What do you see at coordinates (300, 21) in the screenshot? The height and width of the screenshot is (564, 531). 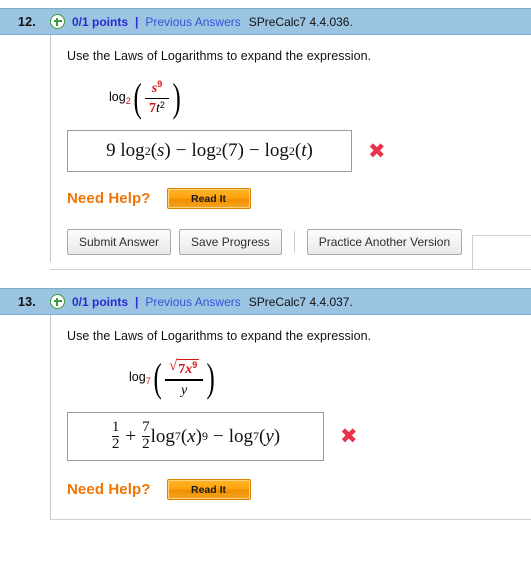 I see `problem-code-12: SPreCalc7 4.4.036.` at bounding box center [300, 21].